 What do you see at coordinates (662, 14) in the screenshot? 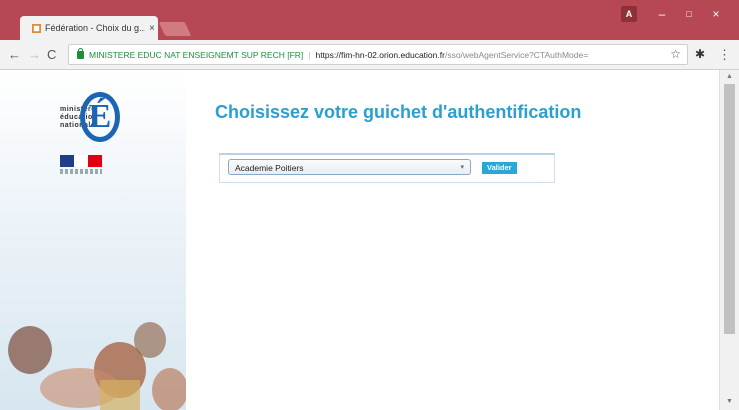
I see `minimize-button: –` at bounding box center [662, 14].